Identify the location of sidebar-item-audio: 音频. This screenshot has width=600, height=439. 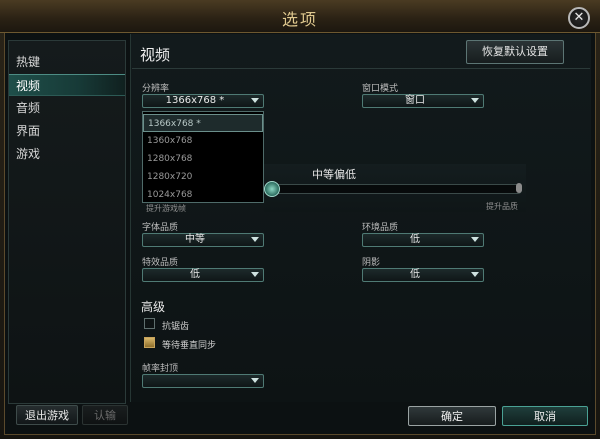
(67, 108).